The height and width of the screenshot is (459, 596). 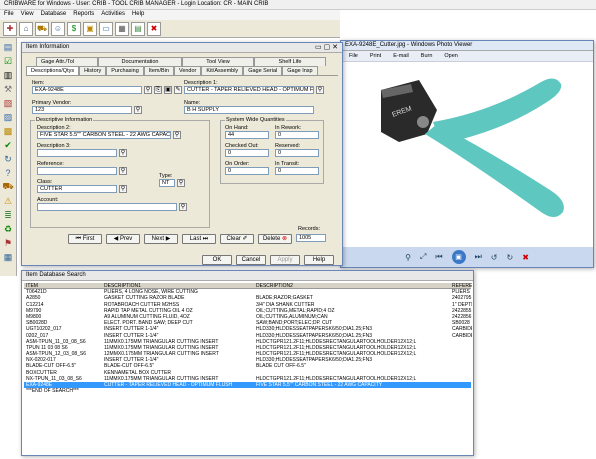 What do you see at coordinates (158, 70) in the screenshot?
I see `tab-item-bin: Item/Bin` at bounding box center [158, 70].